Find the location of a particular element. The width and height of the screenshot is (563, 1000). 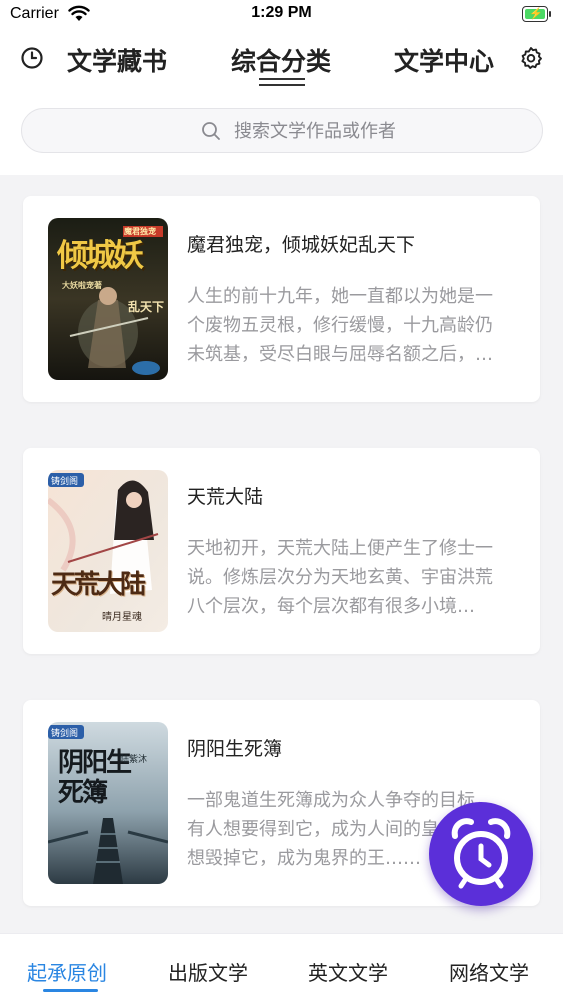

cover-author-text: 晴月星魂 is located at coordinates (122, 617).